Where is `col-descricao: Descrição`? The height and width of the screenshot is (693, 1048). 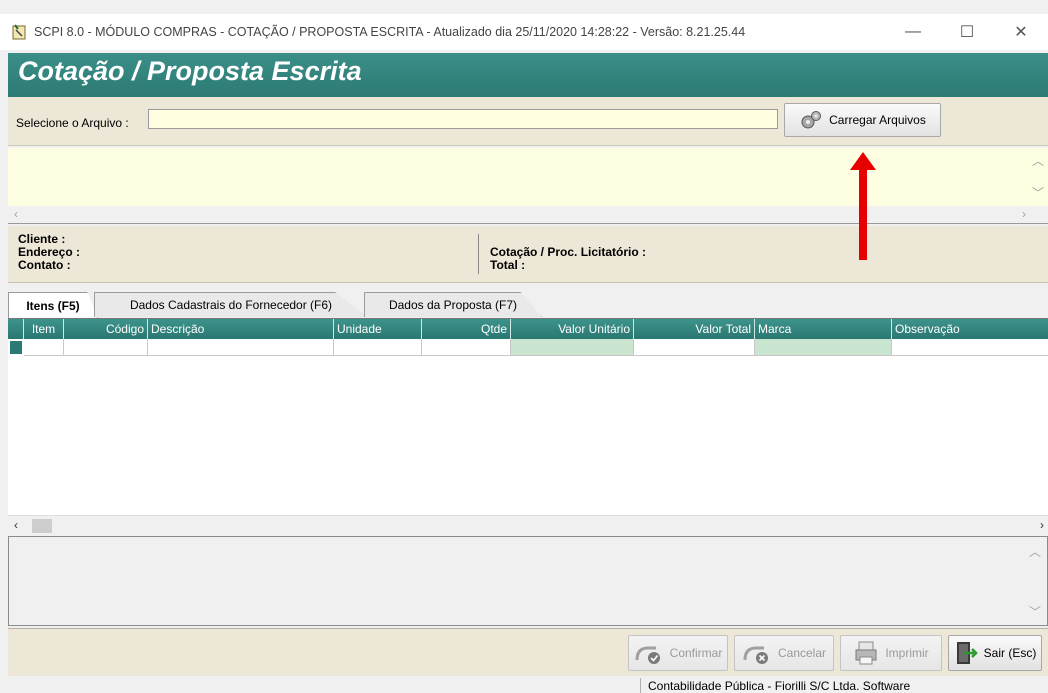 col-descricao: Descrição is located at coordinates (241, 329).